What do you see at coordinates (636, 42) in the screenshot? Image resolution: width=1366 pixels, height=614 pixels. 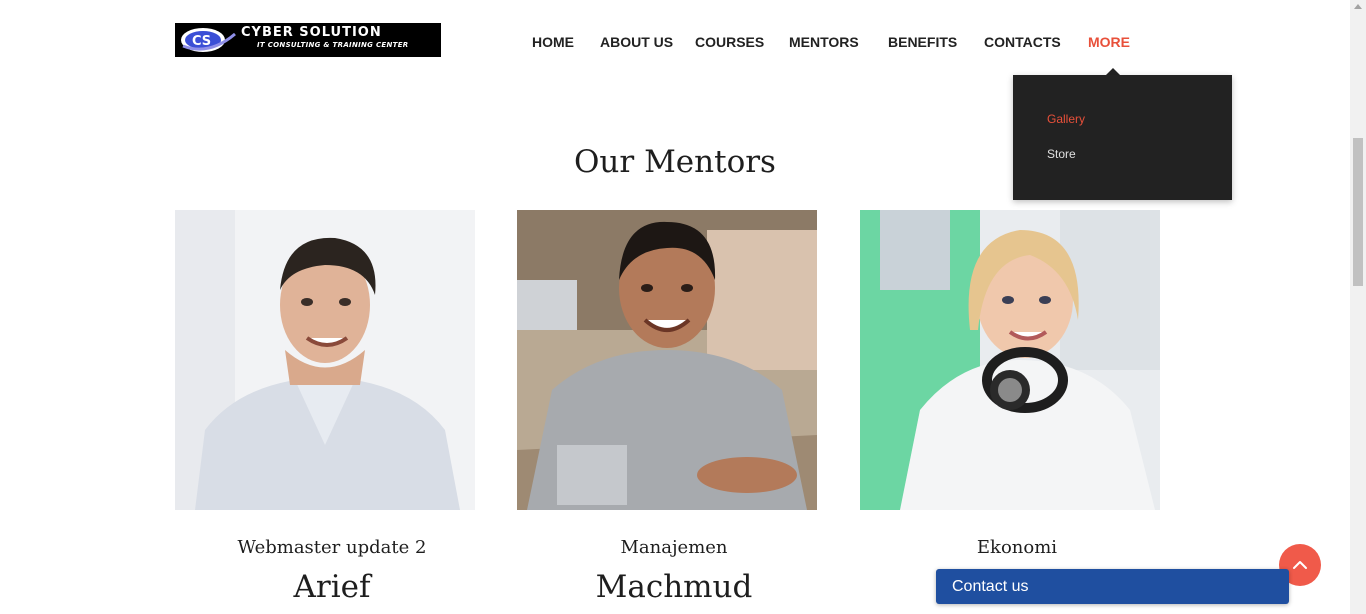 I see `nav-about-us: ABOUT US` at bounding box center [636, 42].